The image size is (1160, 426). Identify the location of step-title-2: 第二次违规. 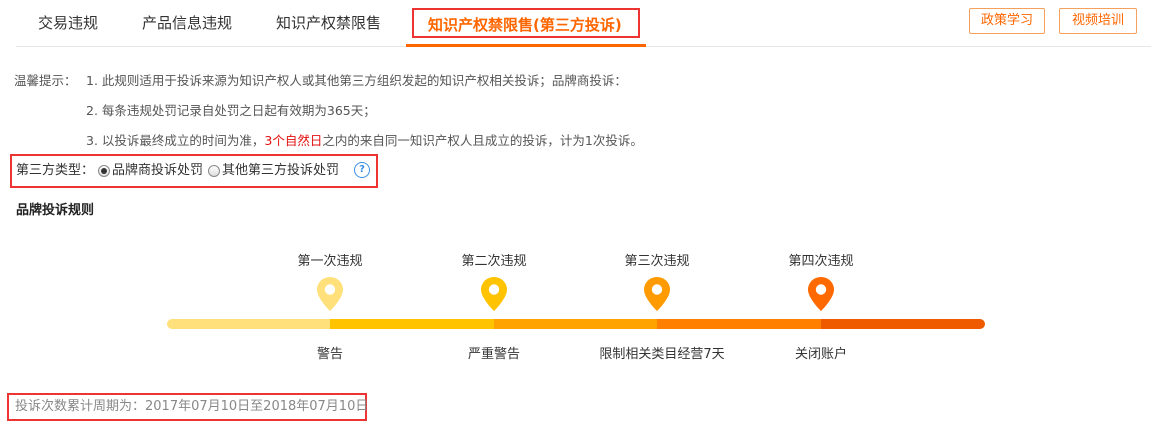
(494, 261).